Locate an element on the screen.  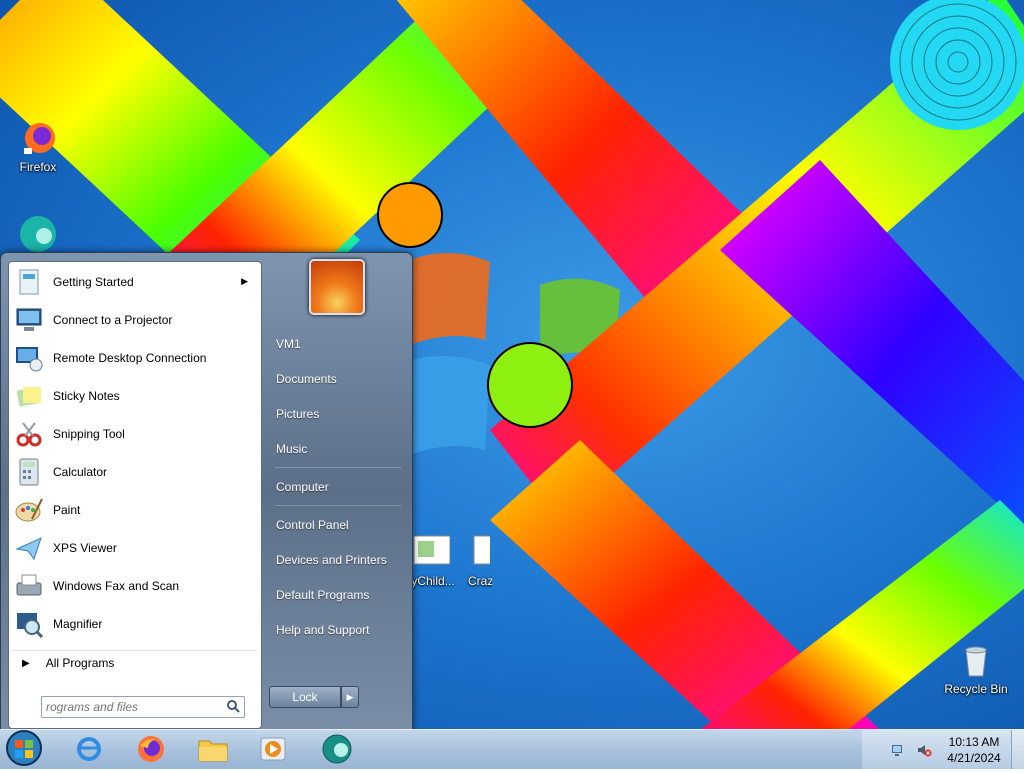
notification-area: 10:13 AM 4/21/2024 is located at coordinates (943, 749).